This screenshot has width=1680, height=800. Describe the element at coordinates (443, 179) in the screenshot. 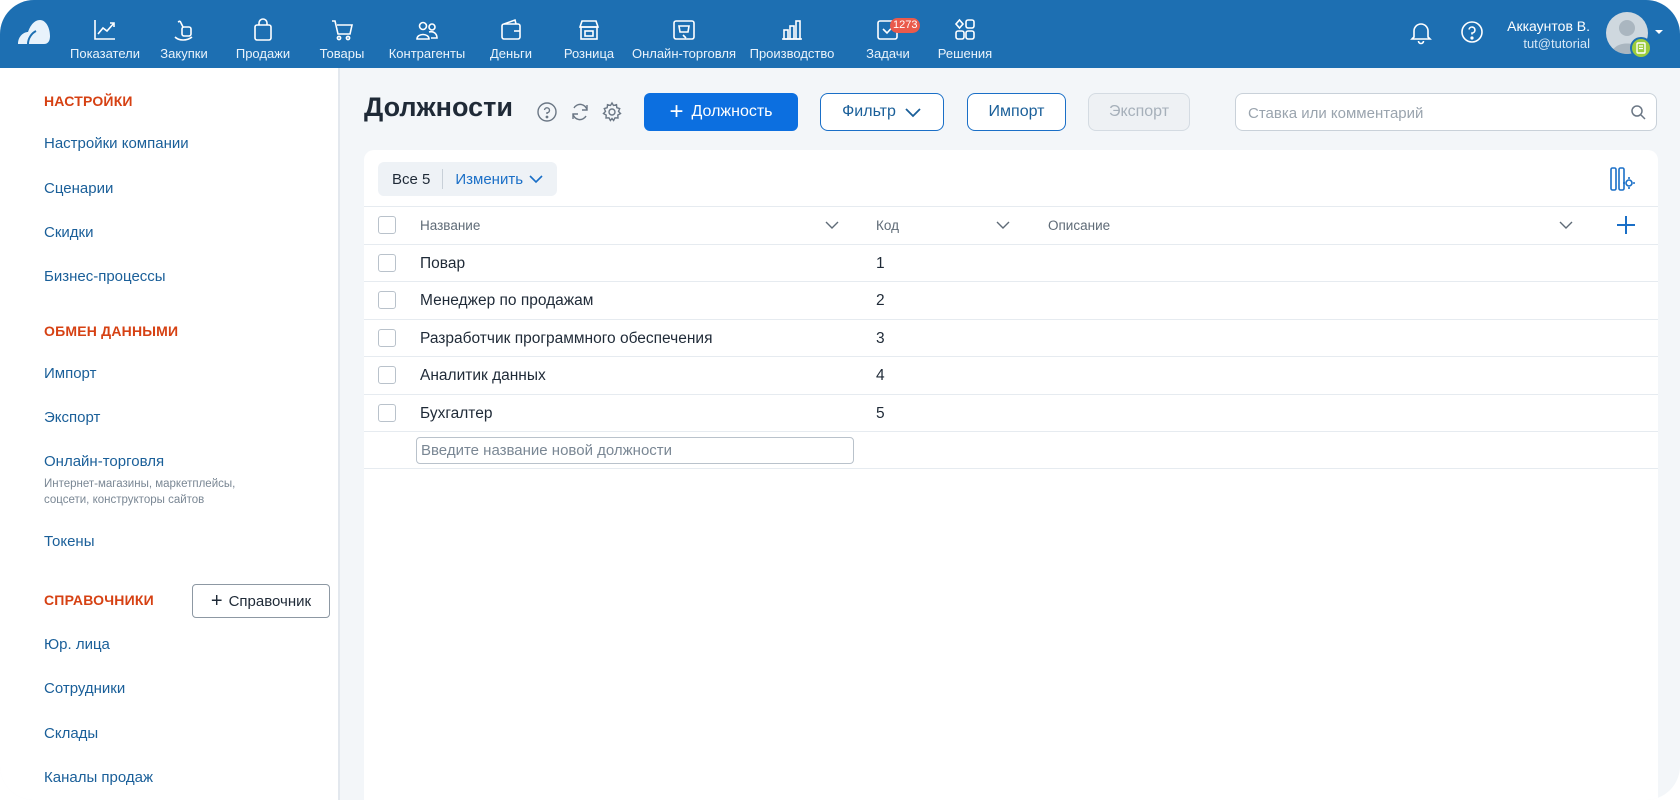

I see `divider` at that location.